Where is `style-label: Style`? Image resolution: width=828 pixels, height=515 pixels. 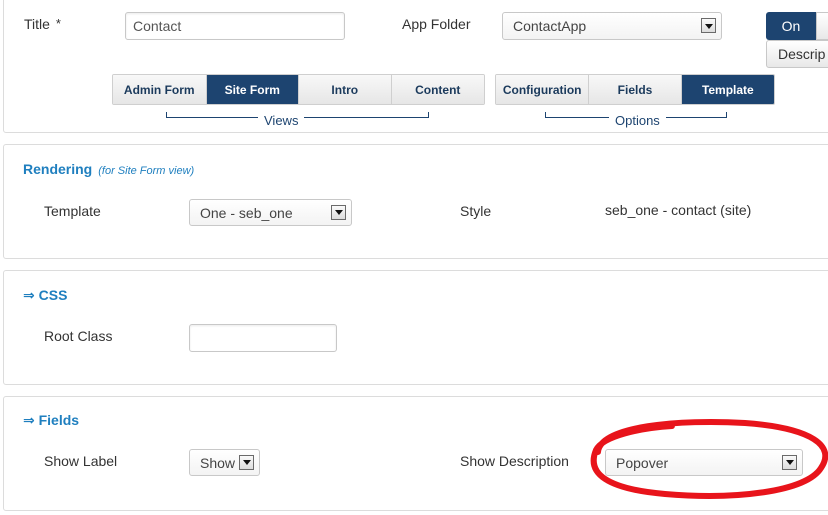
style-label: Style is located at coordinates (476, 211).